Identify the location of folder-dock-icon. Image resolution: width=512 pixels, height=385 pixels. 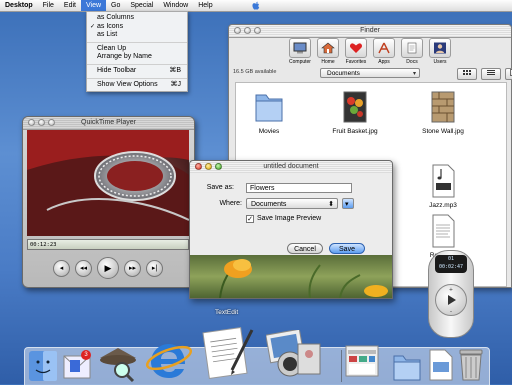
(407, 365).